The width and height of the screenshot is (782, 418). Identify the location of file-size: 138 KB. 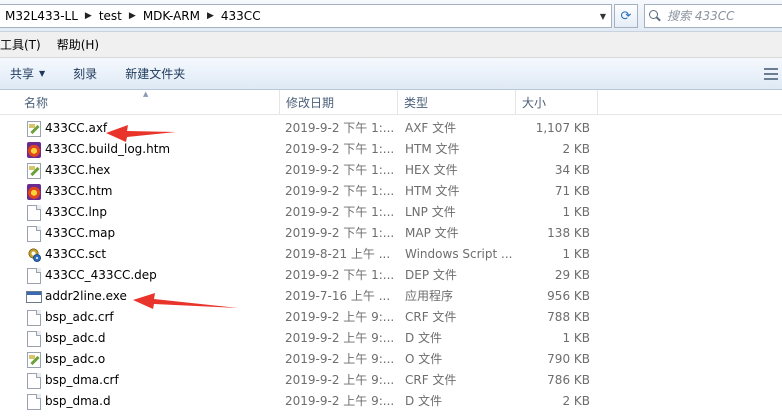
(568, 233).